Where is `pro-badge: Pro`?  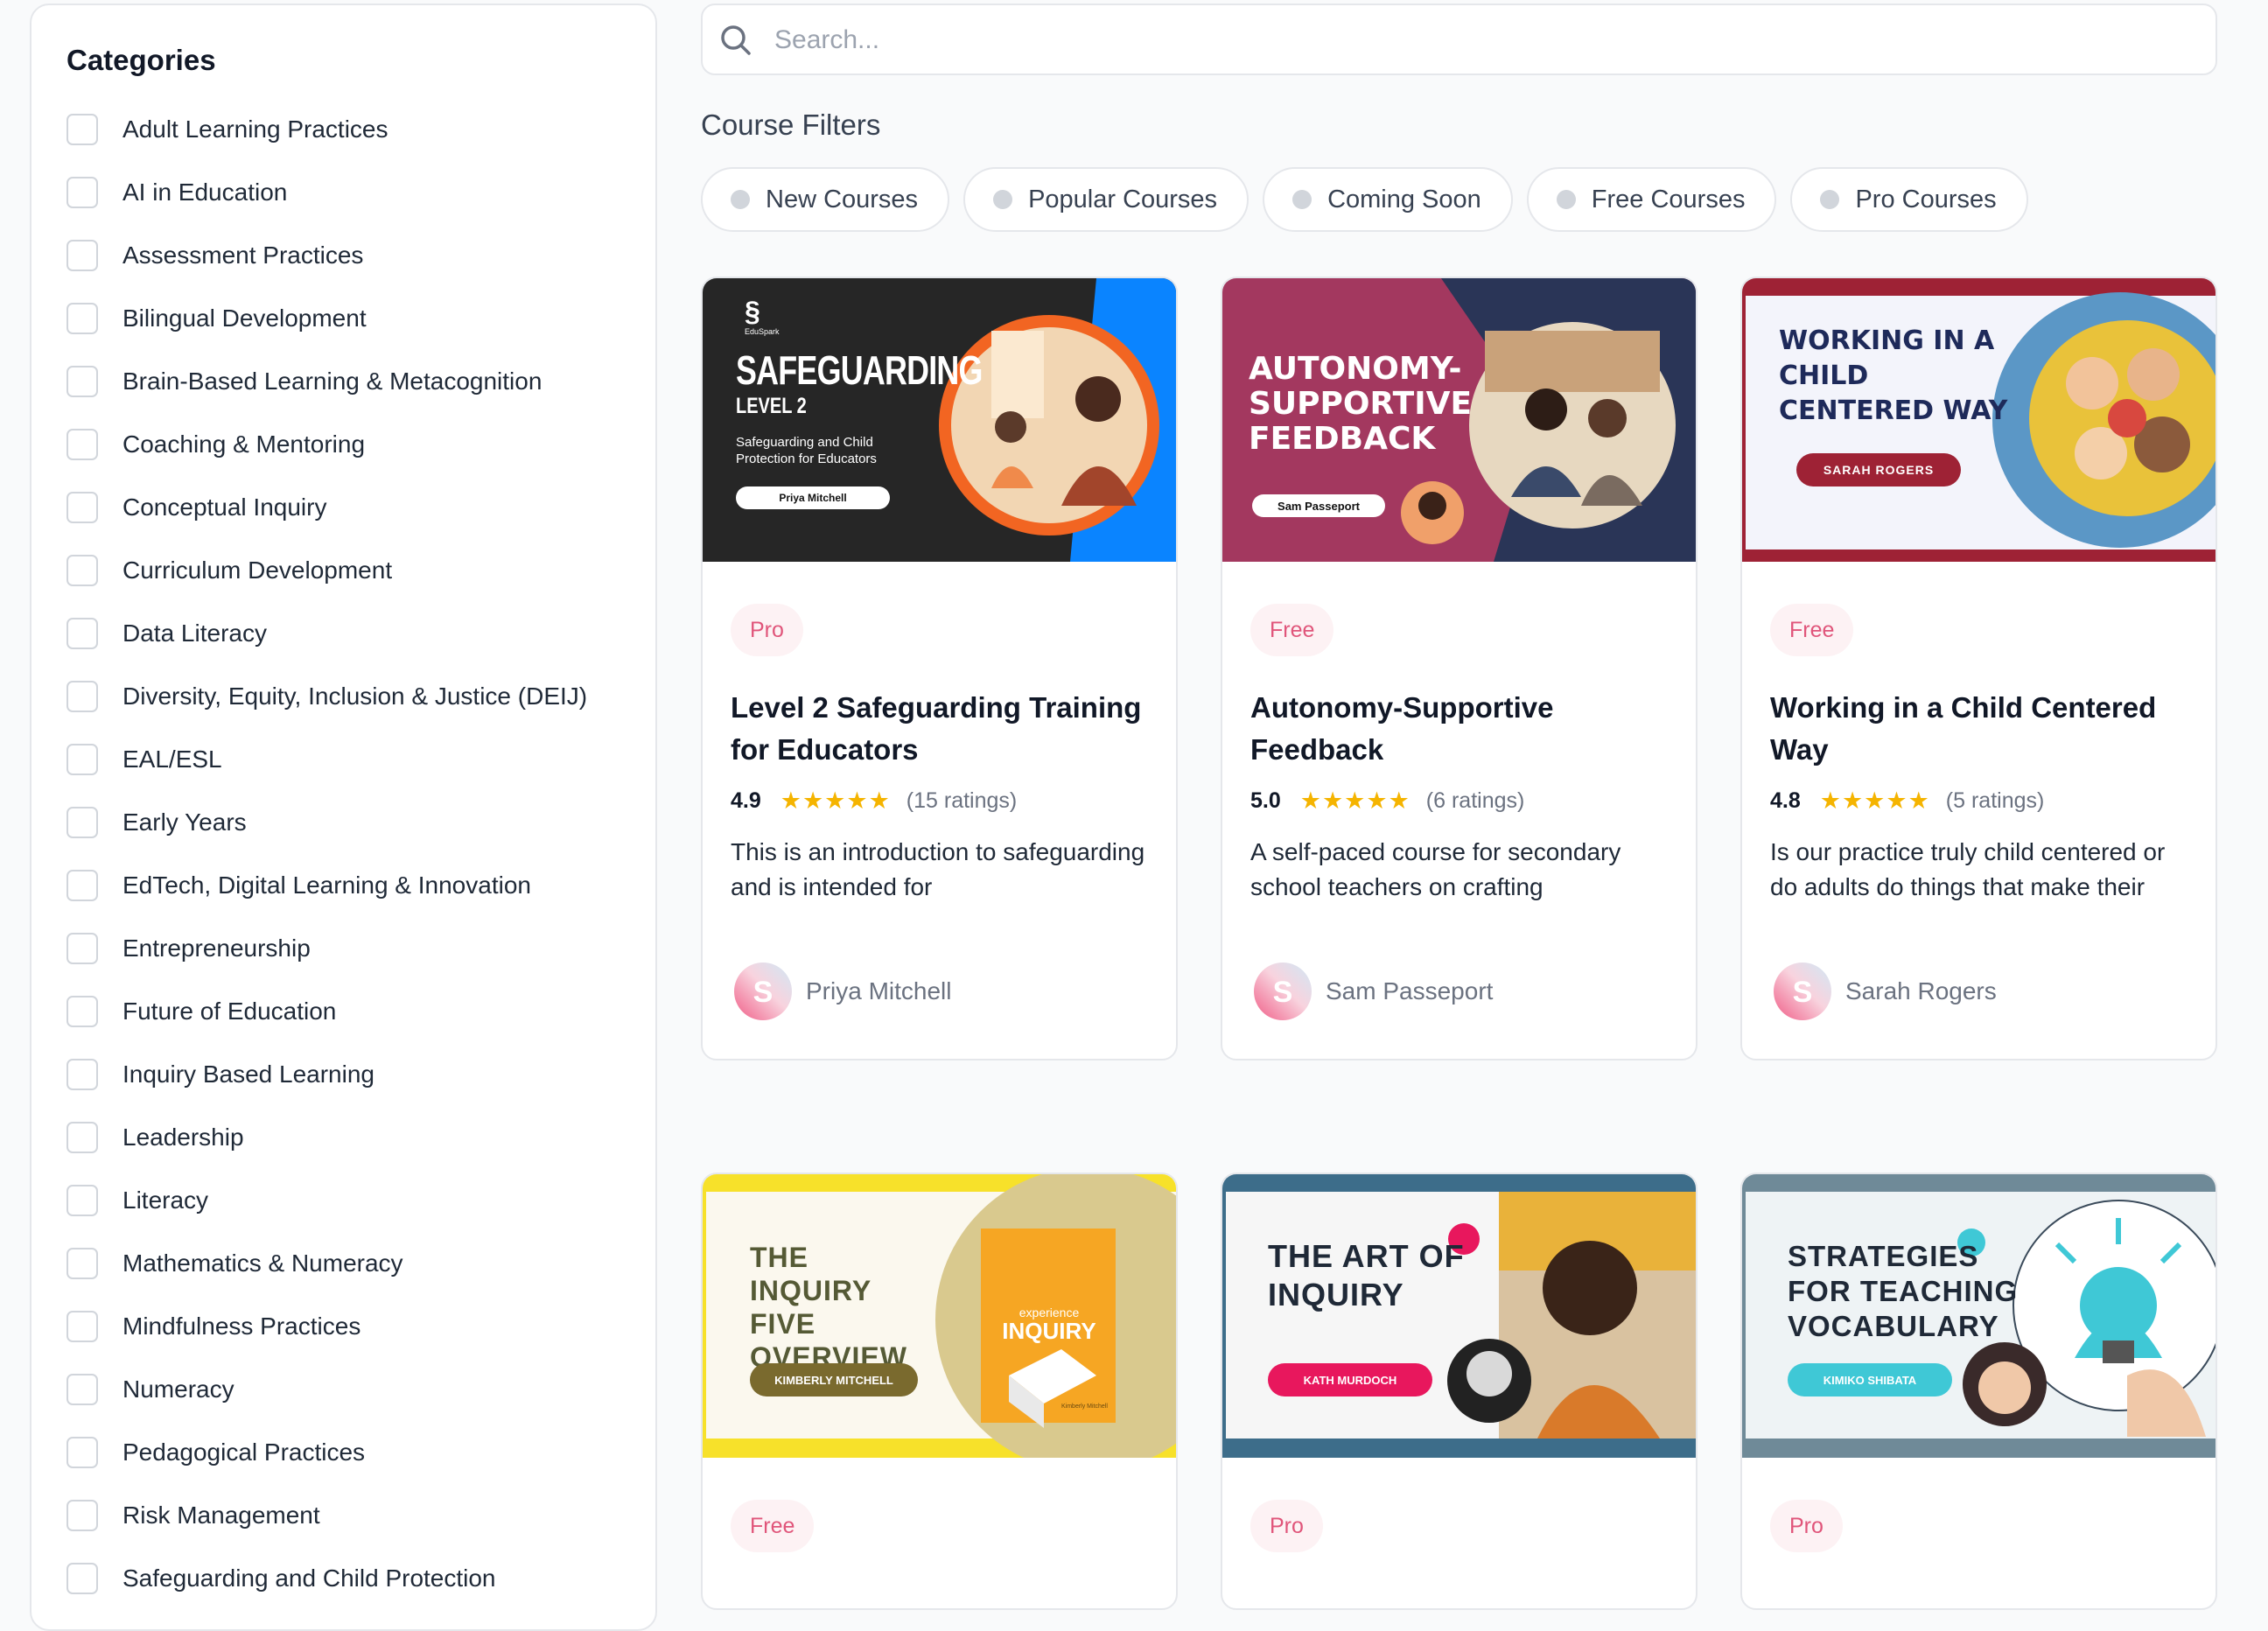
pro-badge: Pro is located at coordinates (767, 630).